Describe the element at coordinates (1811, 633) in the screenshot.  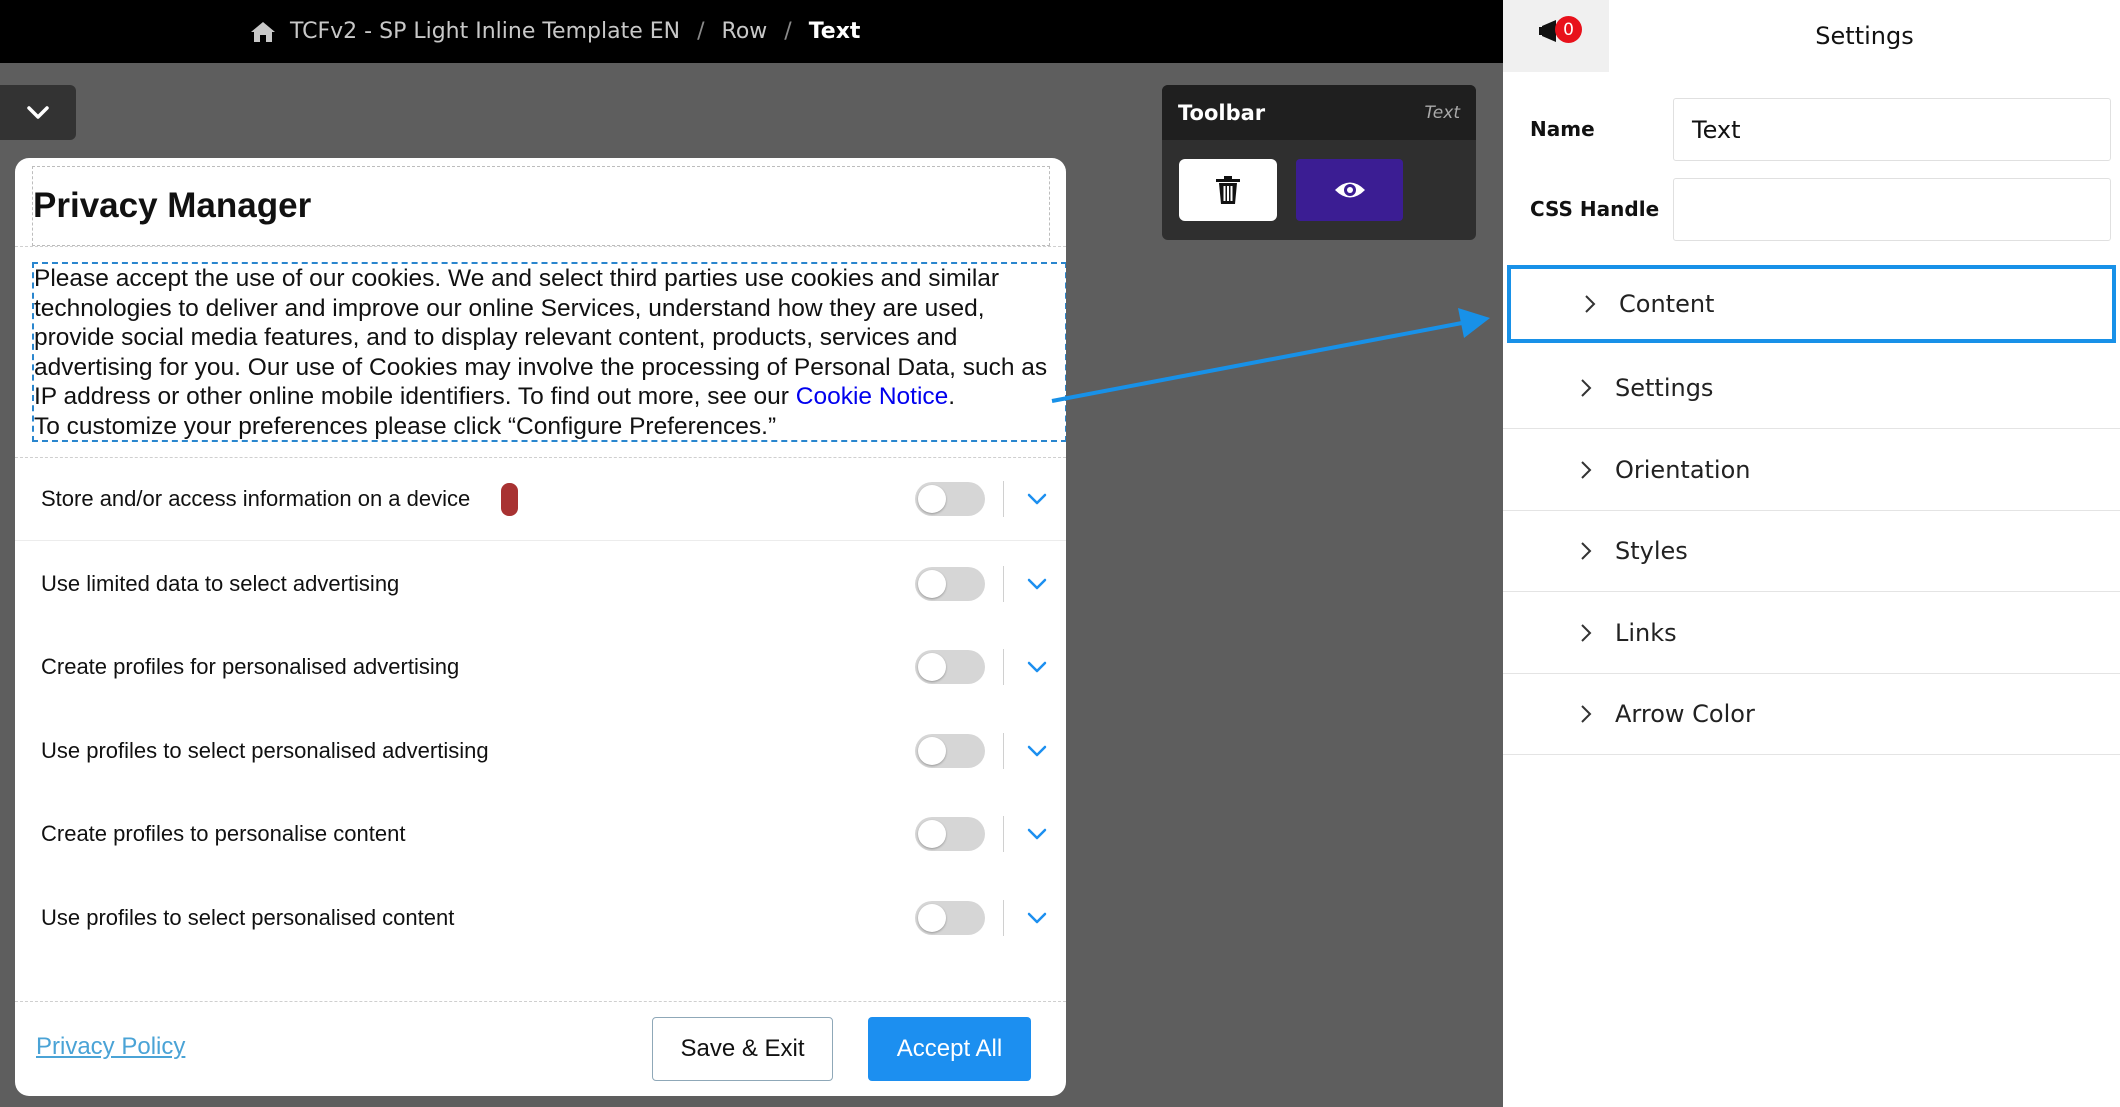
I see `section-links: Links` at that location.